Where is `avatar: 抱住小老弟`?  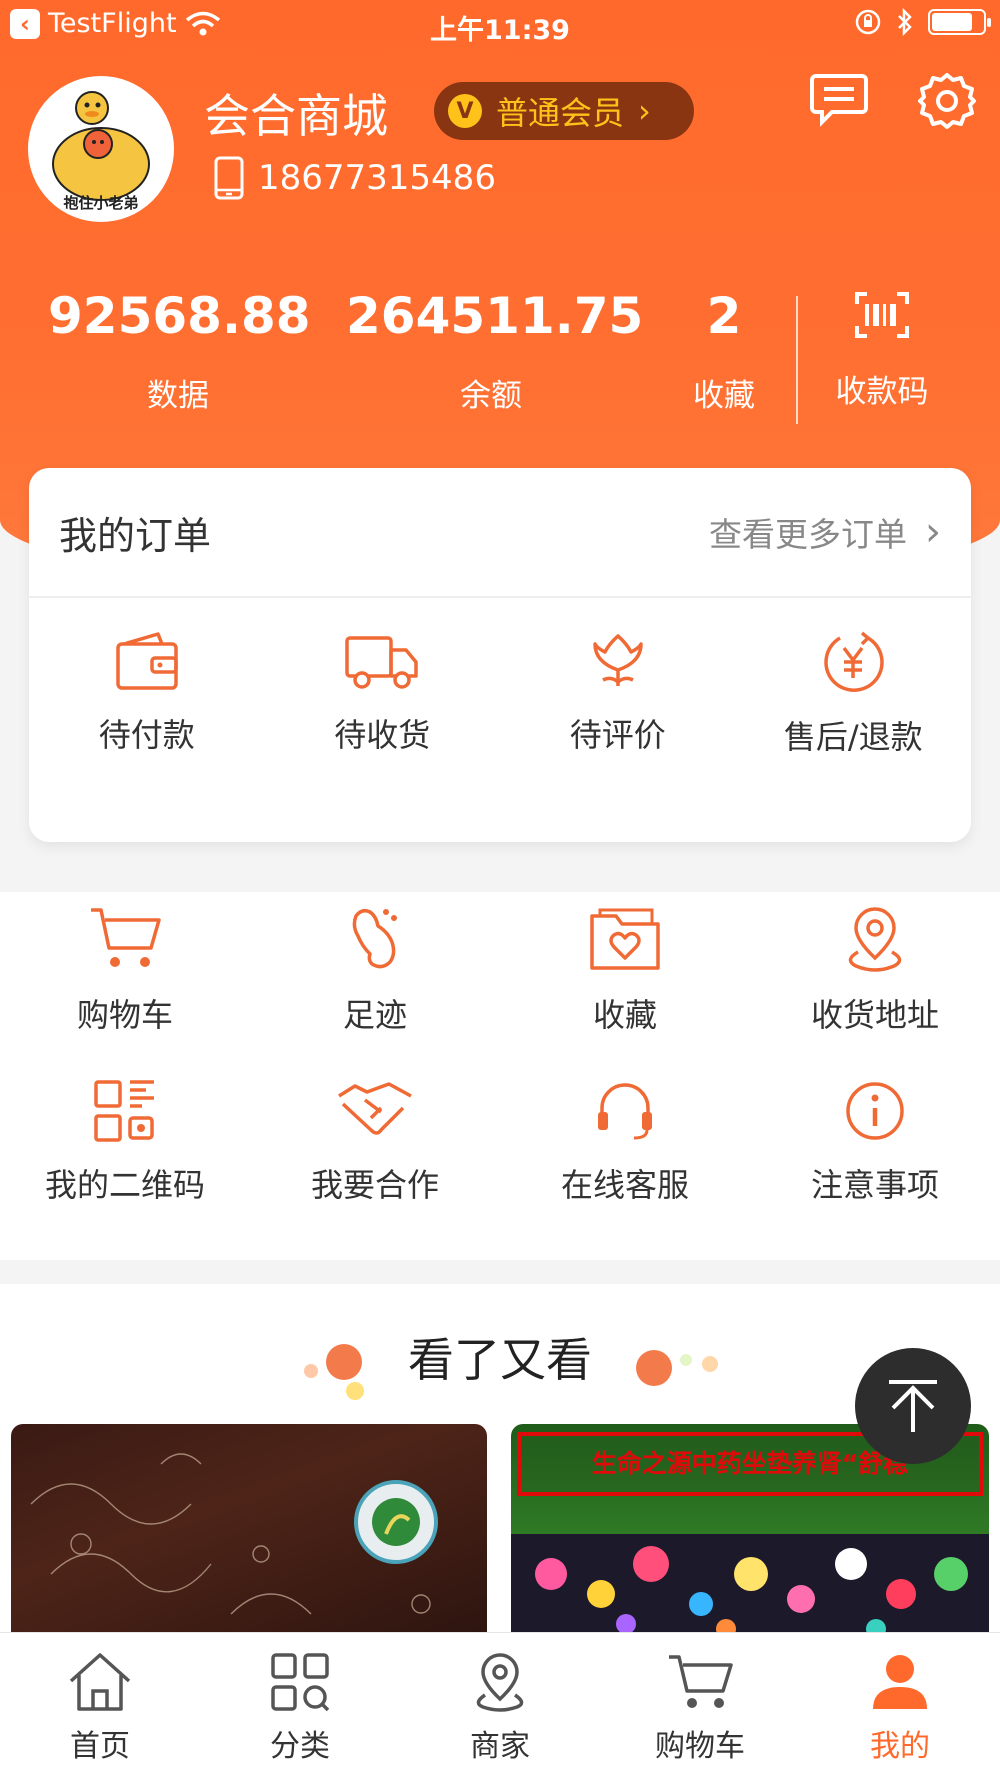 avatar: 抱住小老弟 is located at coordinates (101, 149).